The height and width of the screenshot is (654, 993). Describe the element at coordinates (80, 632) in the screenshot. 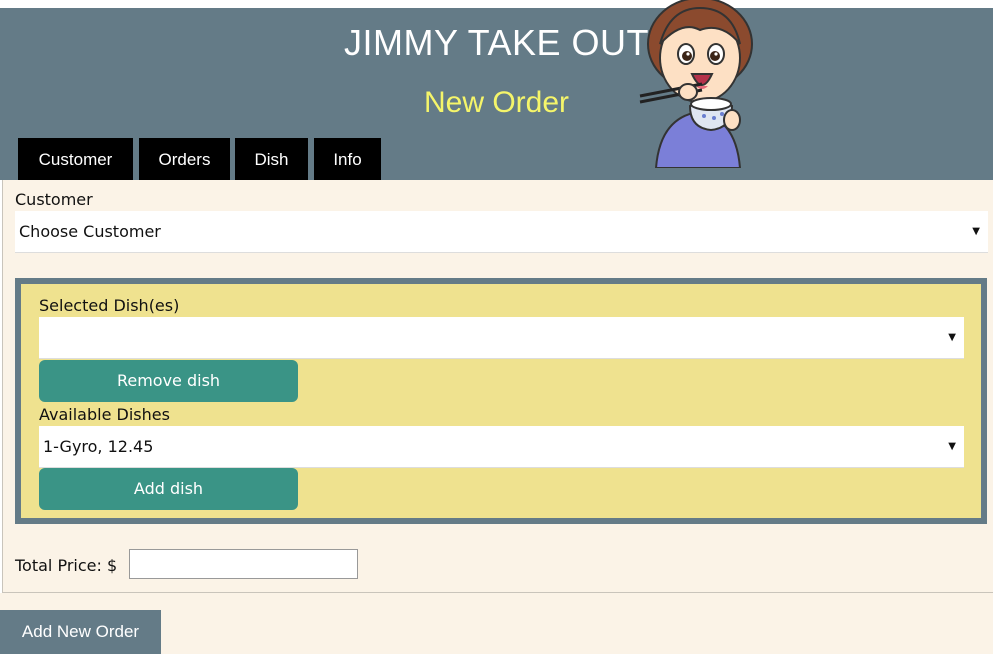

I see `add-new-order-button: Add New Order` at that location.